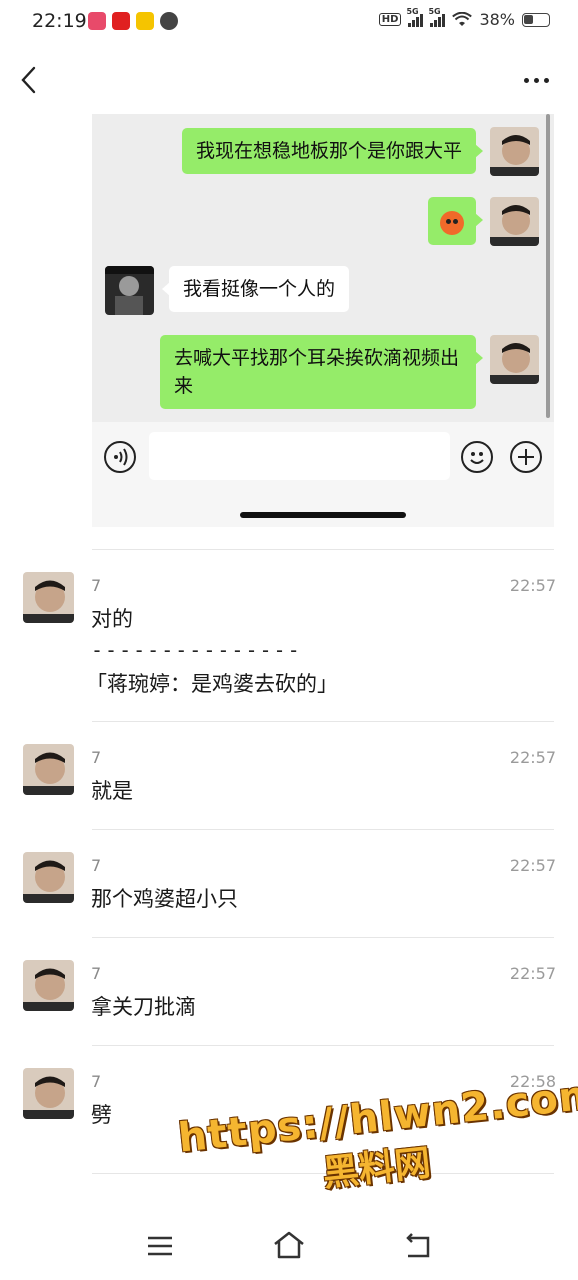 This screenshot has height=1280, width=578. I want to click on receiver-avatar, so click(129, 290).